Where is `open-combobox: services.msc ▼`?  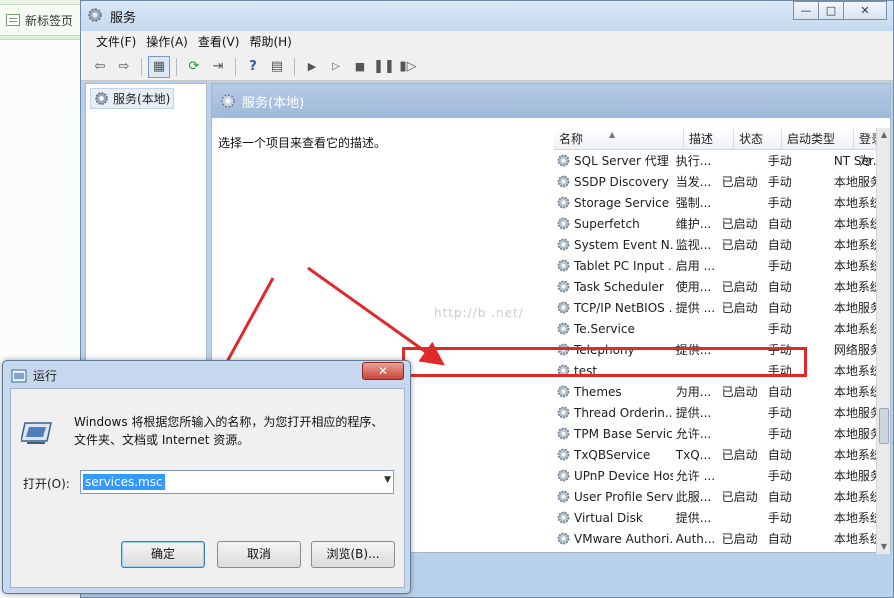 open-combobox: services.msc ▼ is located at coordinates (237, 482).